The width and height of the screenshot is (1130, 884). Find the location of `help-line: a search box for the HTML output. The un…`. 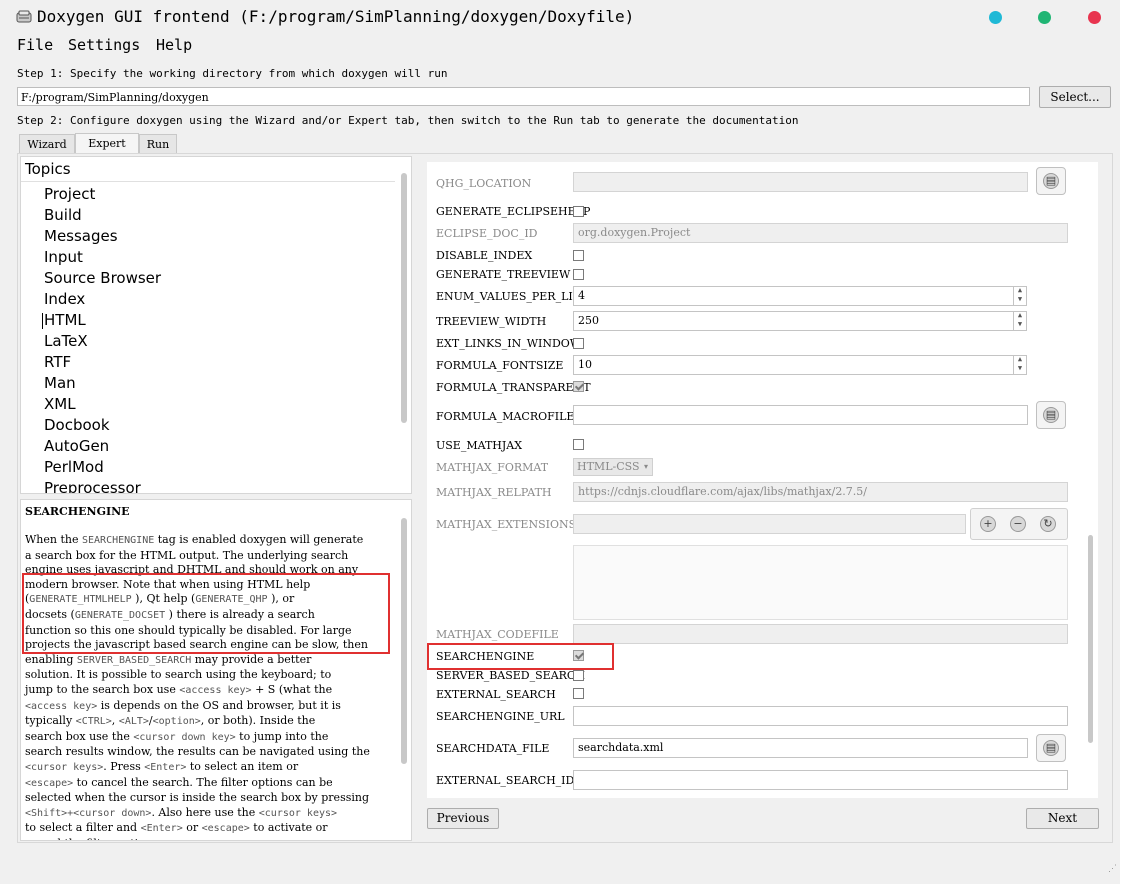

help-line: a search box for the HTML output. The un… is located at coordinates (211, 556).